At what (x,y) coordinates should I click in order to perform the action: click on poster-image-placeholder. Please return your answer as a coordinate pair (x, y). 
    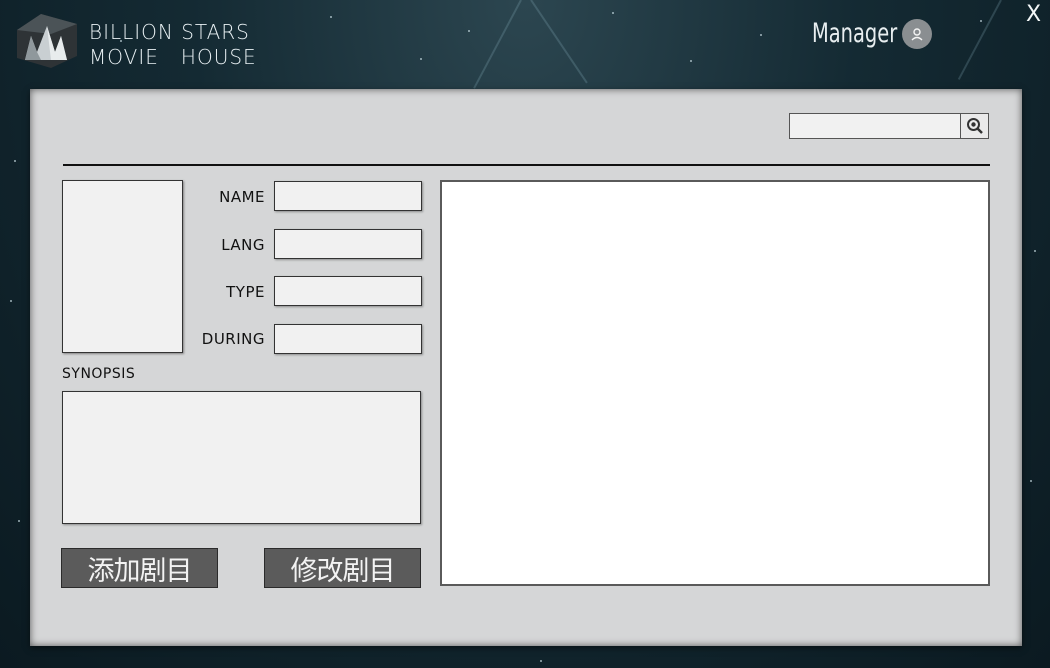
    Looking at the image, I should click on (122, 266).